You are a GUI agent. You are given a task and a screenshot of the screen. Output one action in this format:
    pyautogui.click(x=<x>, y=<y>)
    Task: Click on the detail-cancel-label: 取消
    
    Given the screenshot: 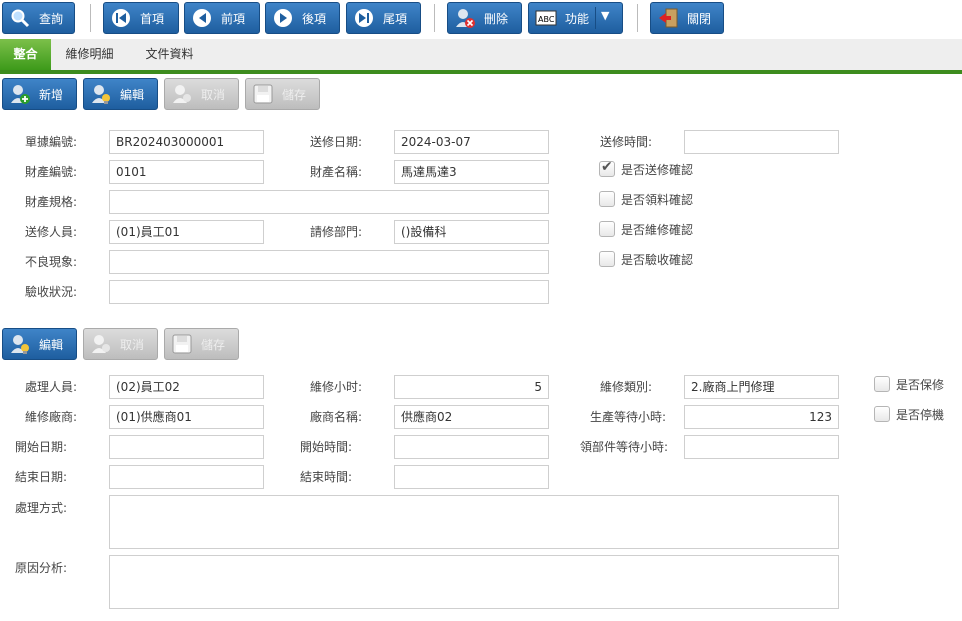 What is the action you would take?
    pyautogui.click(x=132, y=344)
    